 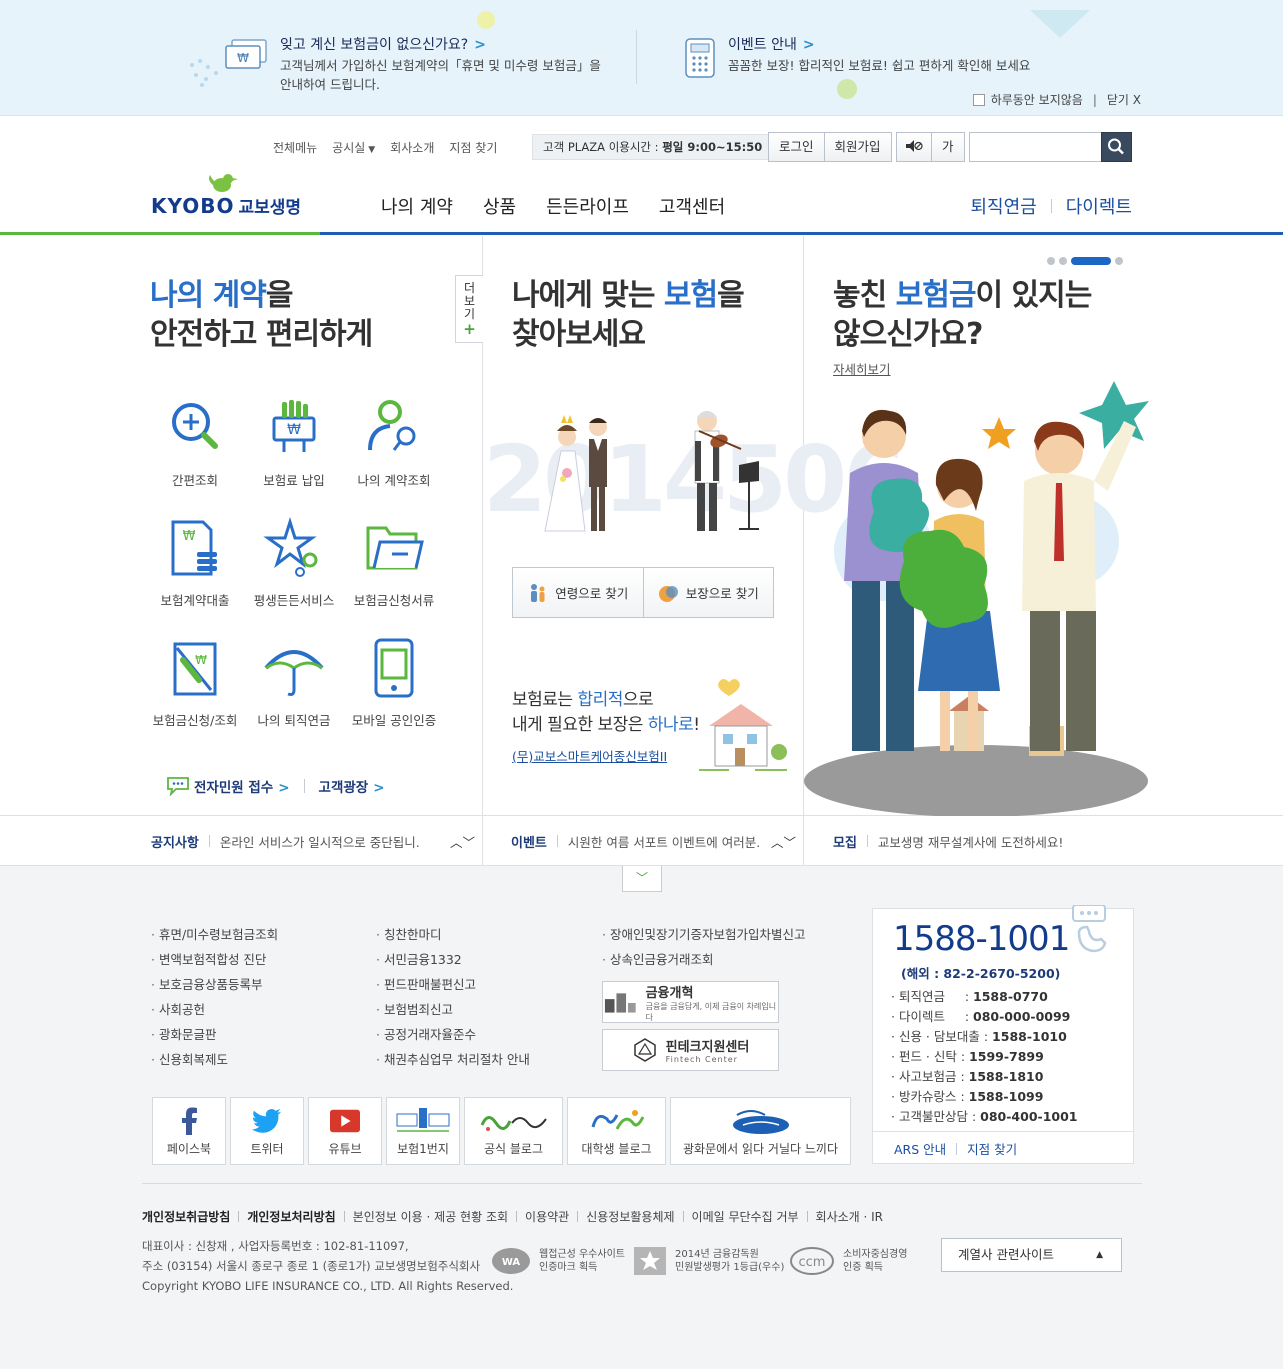 I want to click on kyobo-logo: KYOBO 교보생명, so click(x=231, y=195).